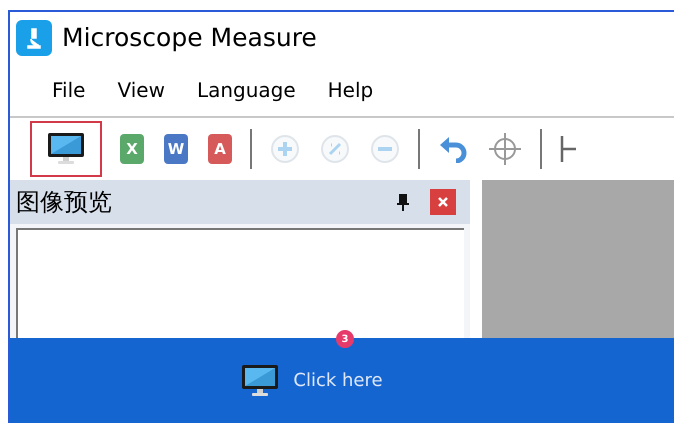  I want to click on toolbar-button: W, so click(176, 149).